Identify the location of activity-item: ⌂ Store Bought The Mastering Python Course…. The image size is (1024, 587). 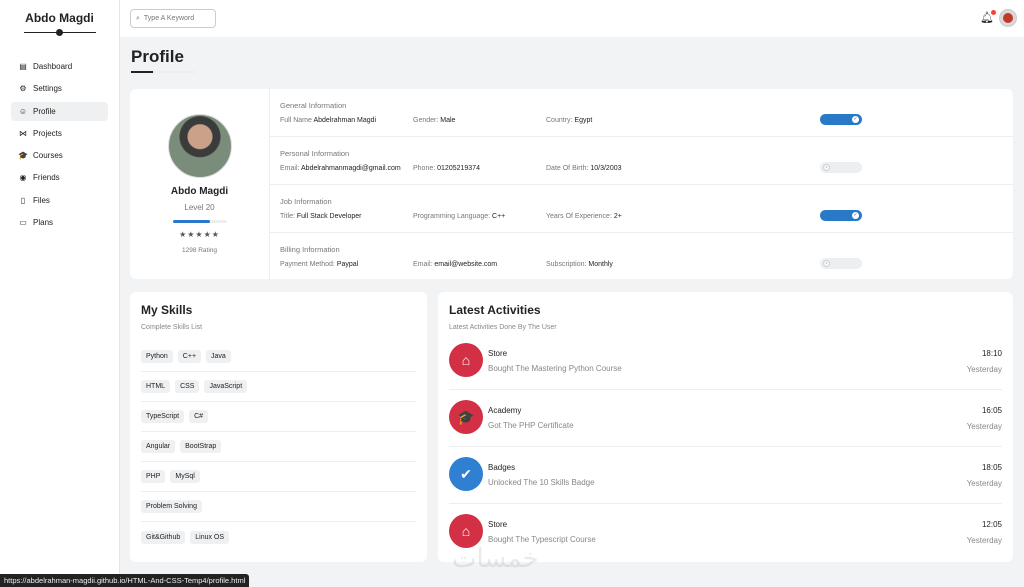
(725, 361).